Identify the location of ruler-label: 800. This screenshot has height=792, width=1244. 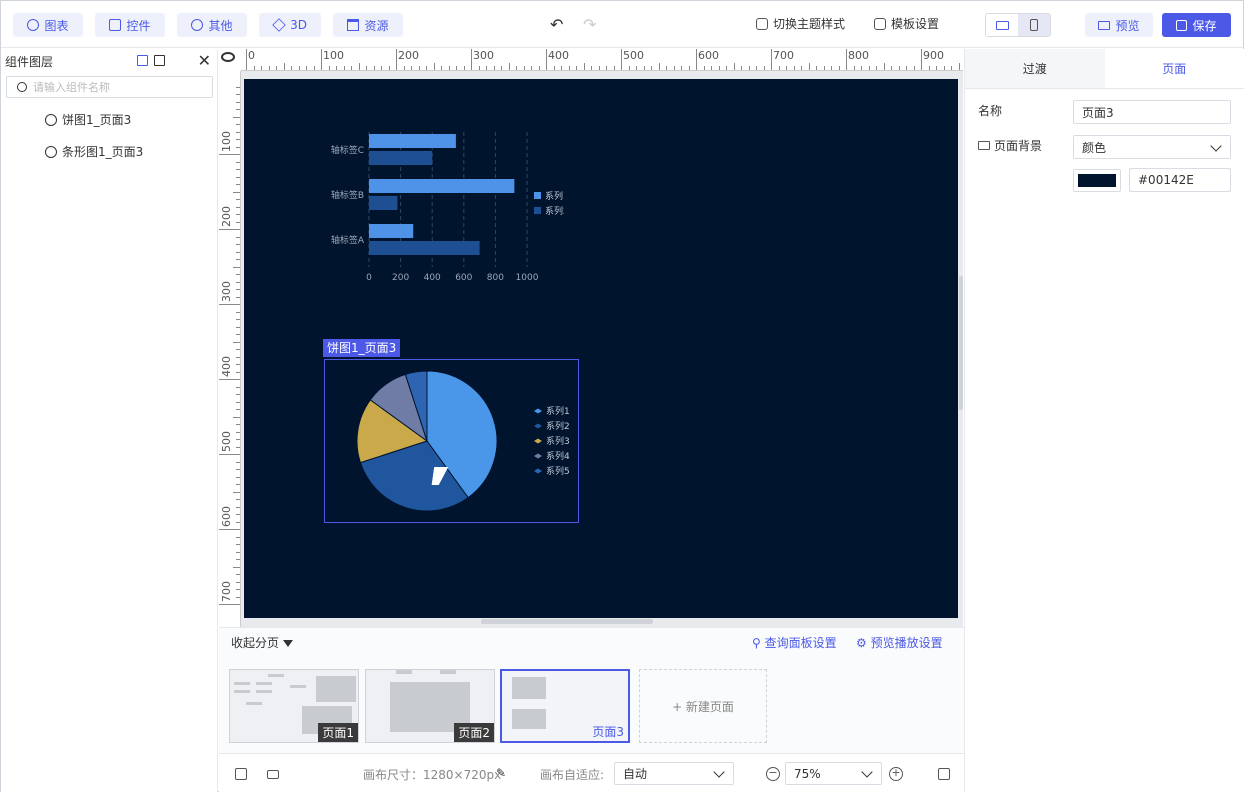
(858, 55).